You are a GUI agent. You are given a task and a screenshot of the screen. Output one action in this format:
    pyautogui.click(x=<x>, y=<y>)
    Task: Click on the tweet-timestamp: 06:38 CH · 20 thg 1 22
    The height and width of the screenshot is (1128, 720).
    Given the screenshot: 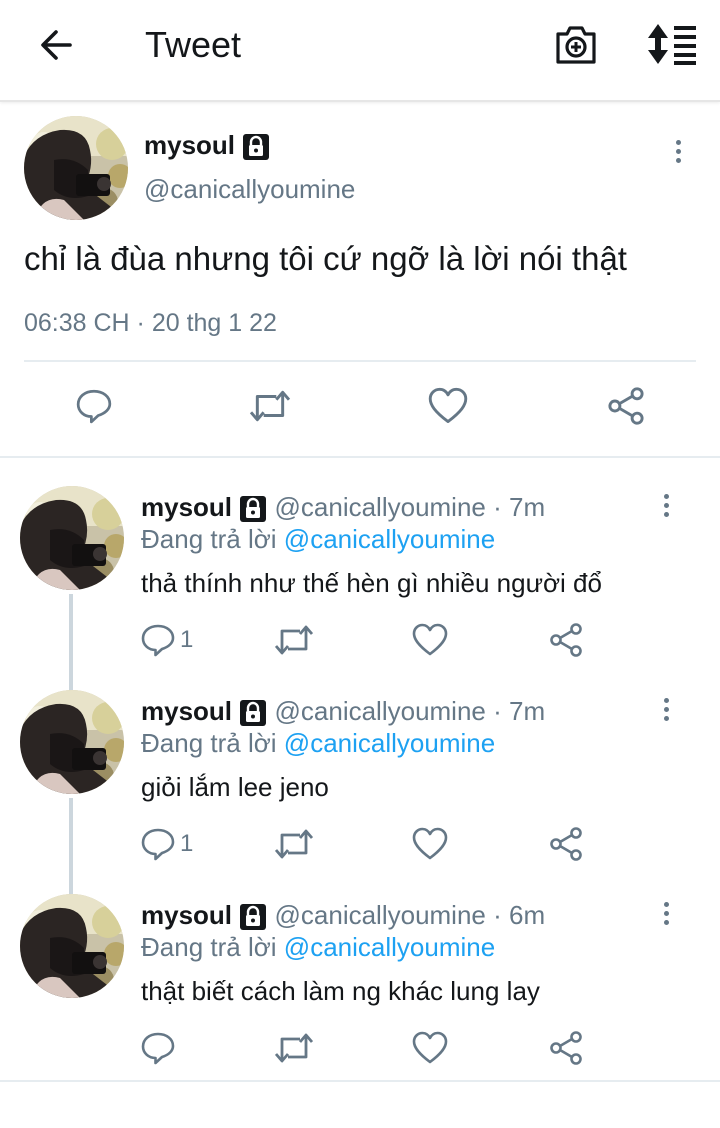 What is the action you would take?
    pyautogui.click(x=150, y=323)
    